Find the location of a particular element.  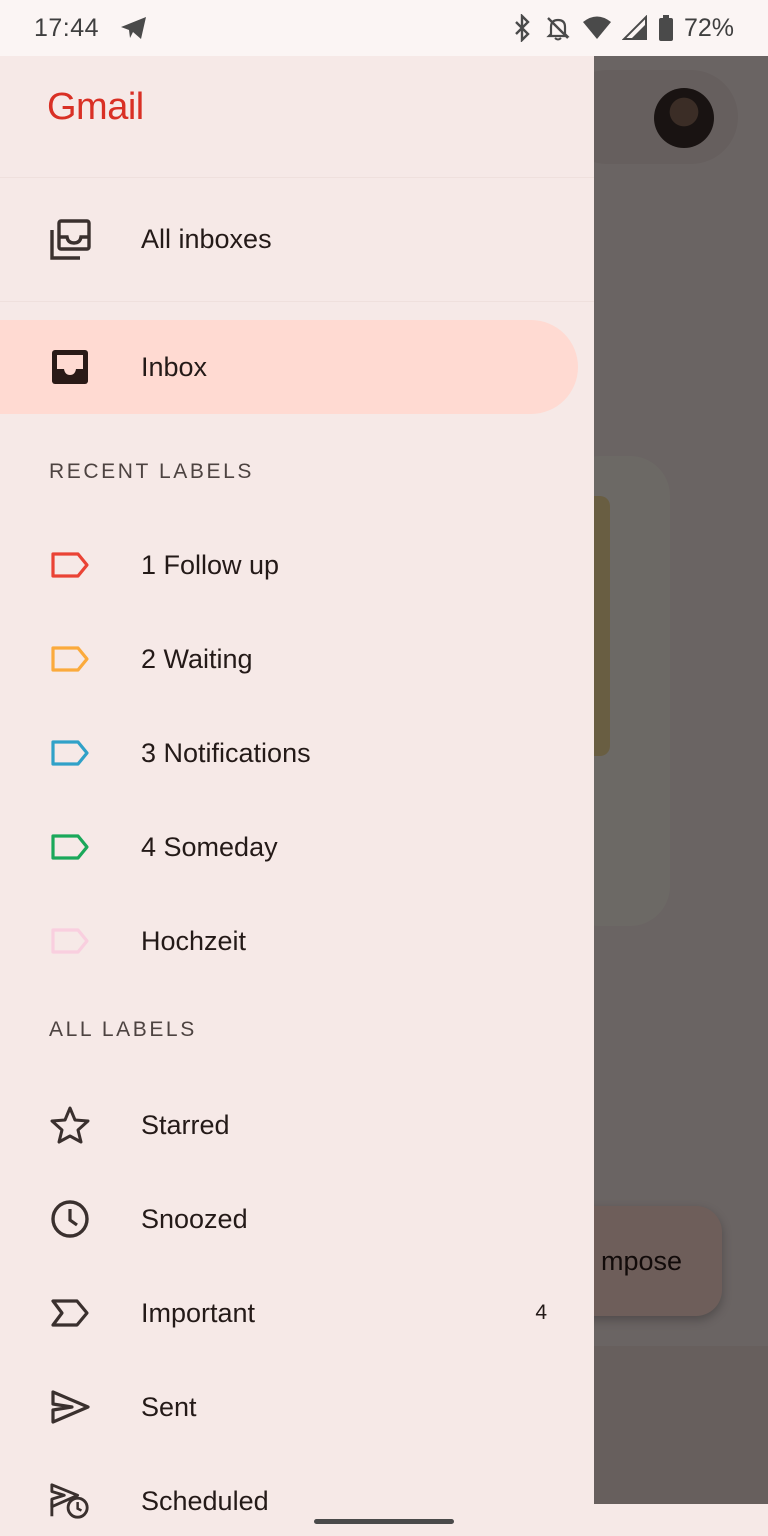

important-icon is located at coordinates (70, 1313).